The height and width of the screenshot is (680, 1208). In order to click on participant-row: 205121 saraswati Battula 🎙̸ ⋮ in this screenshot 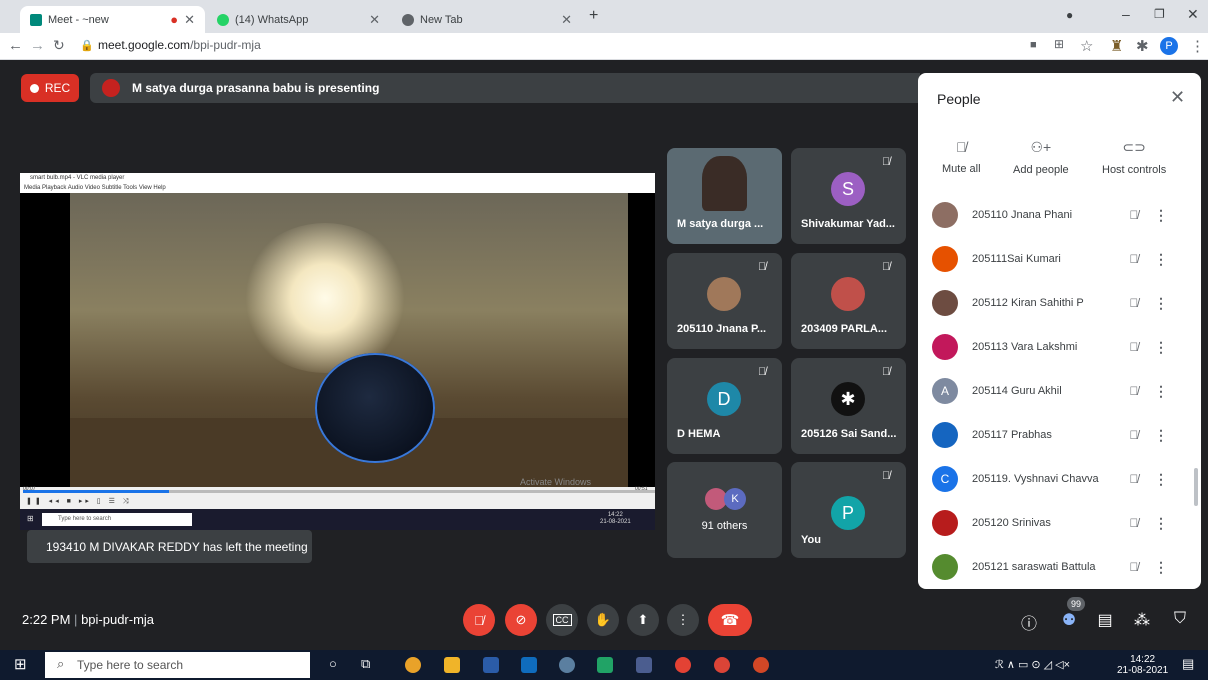, I will do `click(1053, 567)`.